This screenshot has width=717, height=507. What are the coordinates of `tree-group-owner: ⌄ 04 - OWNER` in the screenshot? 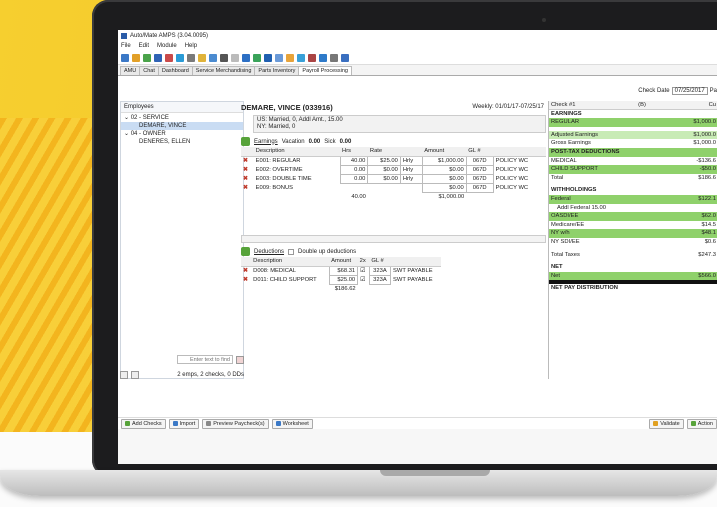 It's located at (182, 134).